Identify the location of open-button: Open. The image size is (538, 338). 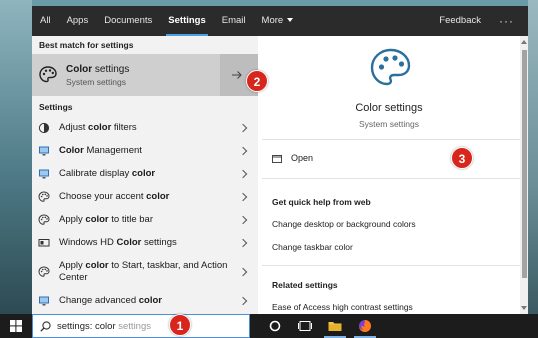
(292, 158).